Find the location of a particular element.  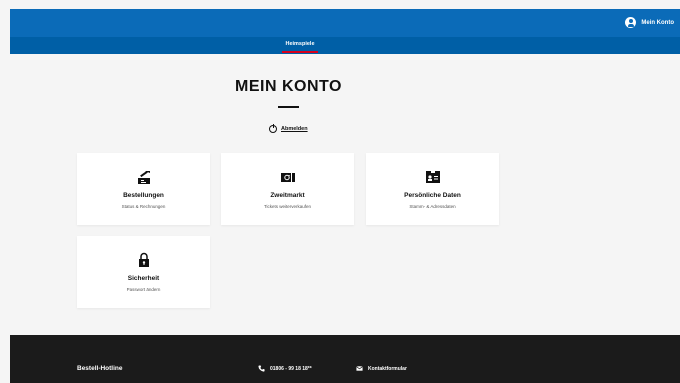

logout-link: Abmelden is located at coordinates (288, 128).